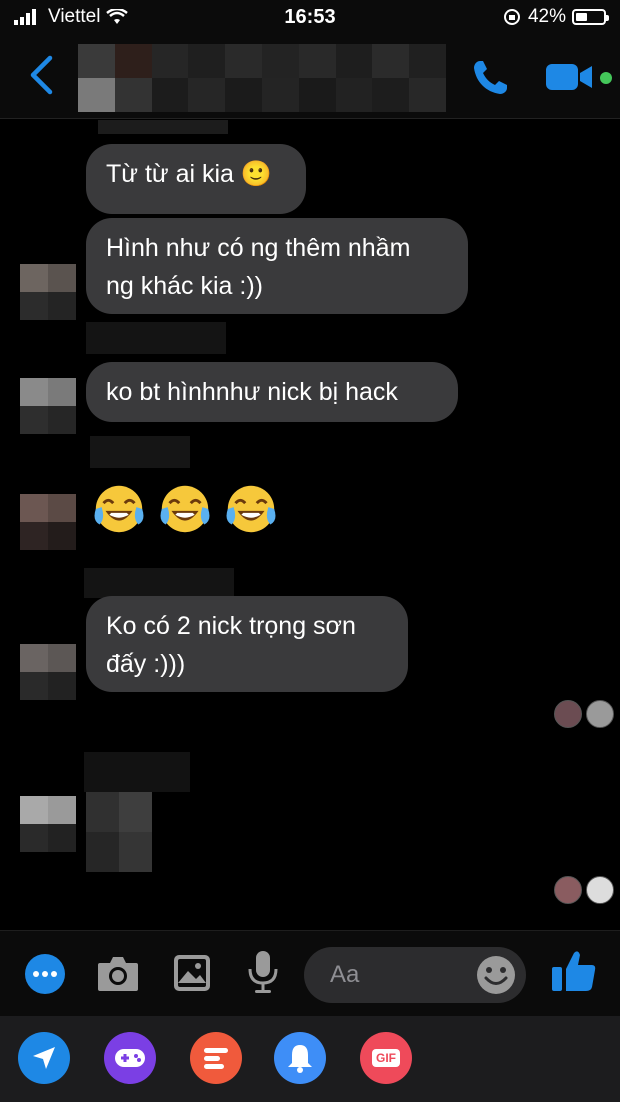 This screenshot has width=620, height=1102. What do you see at coordinates (546, 16) in the screenshot?
I see `battery-percent: 42%` at bounding box center [546, 16].